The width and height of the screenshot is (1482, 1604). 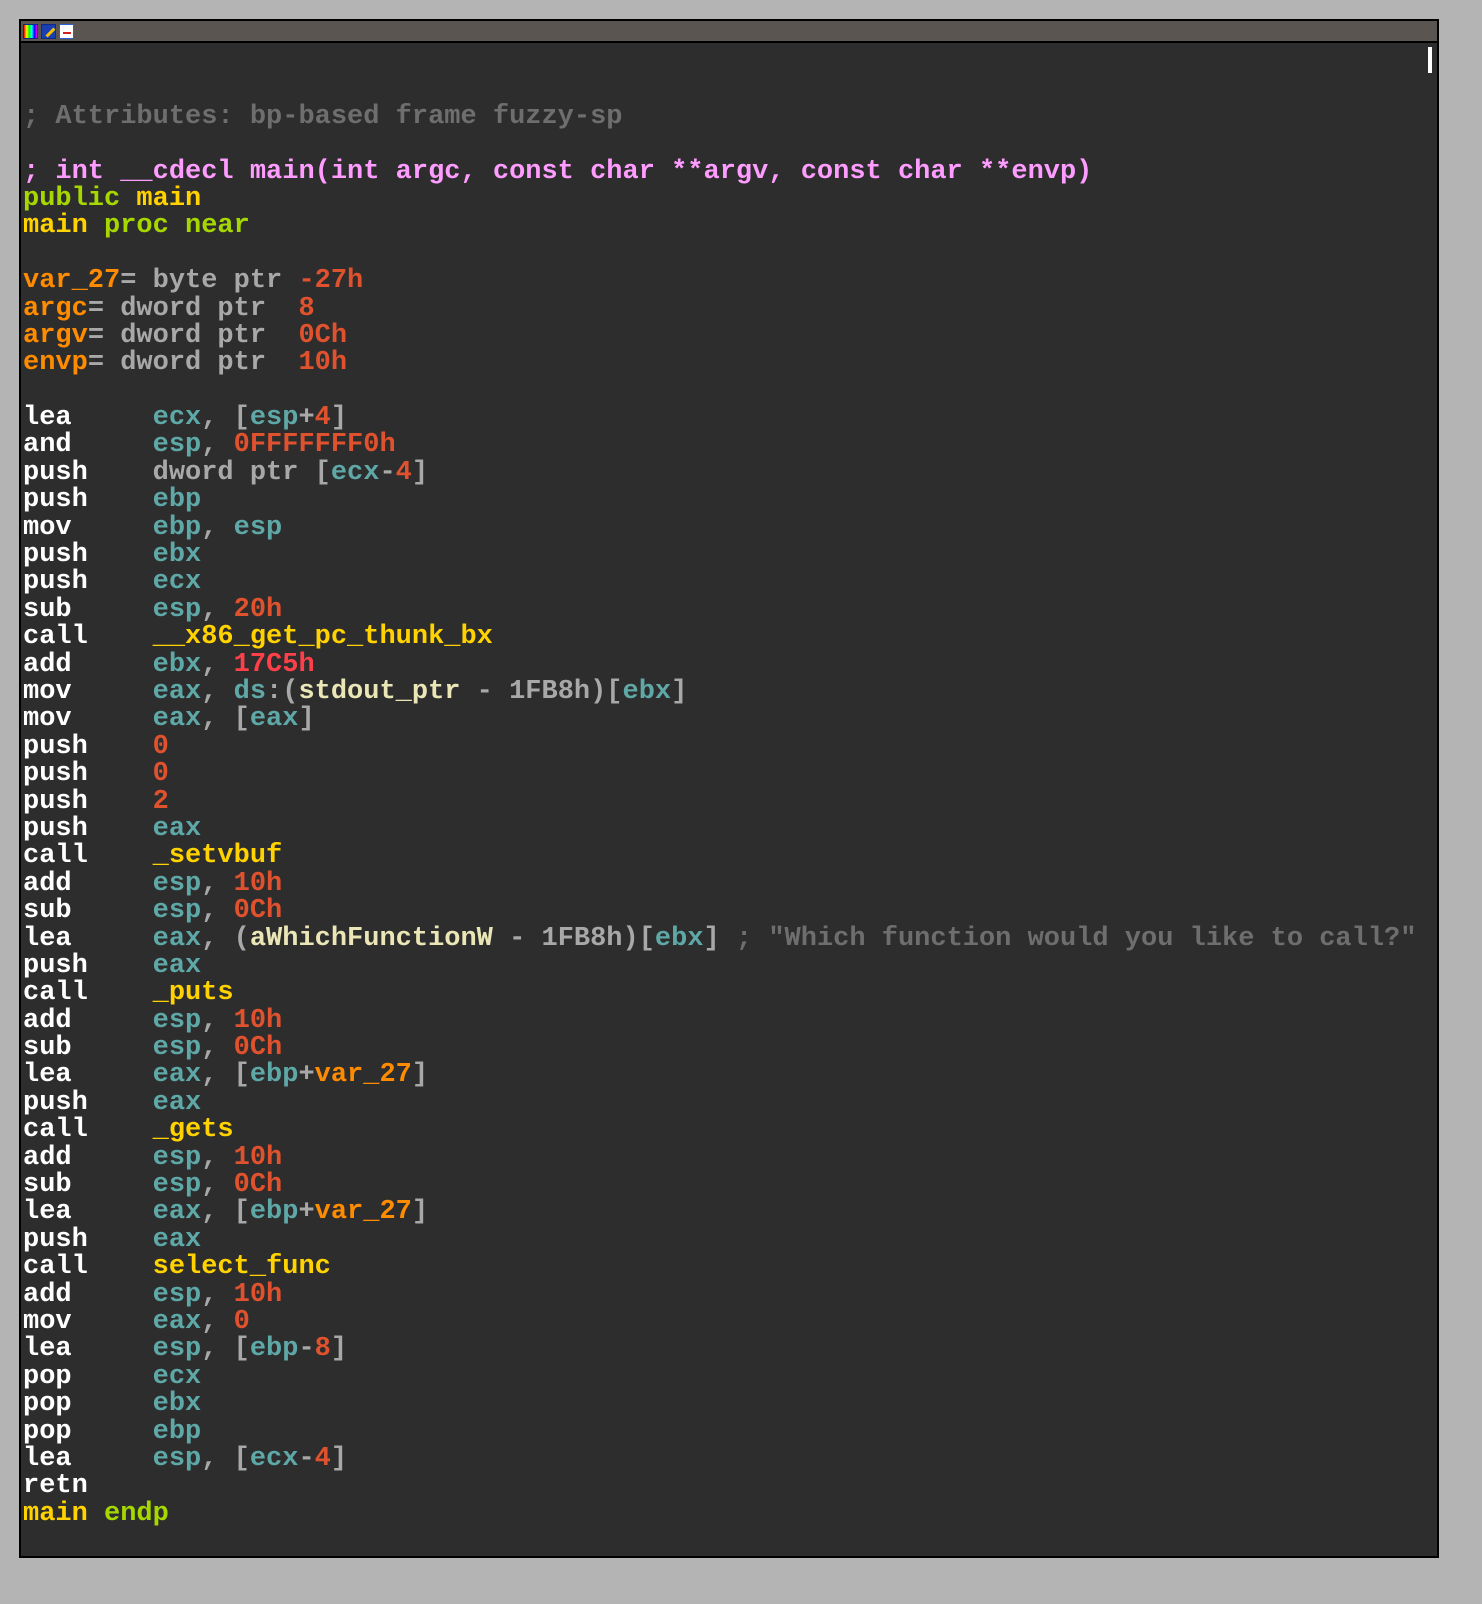 What do you see at coordinates (719, 336) in the screenshot?
I see `code-line: argv= dword ptr 0Ch` at bounding box center [719, 336].